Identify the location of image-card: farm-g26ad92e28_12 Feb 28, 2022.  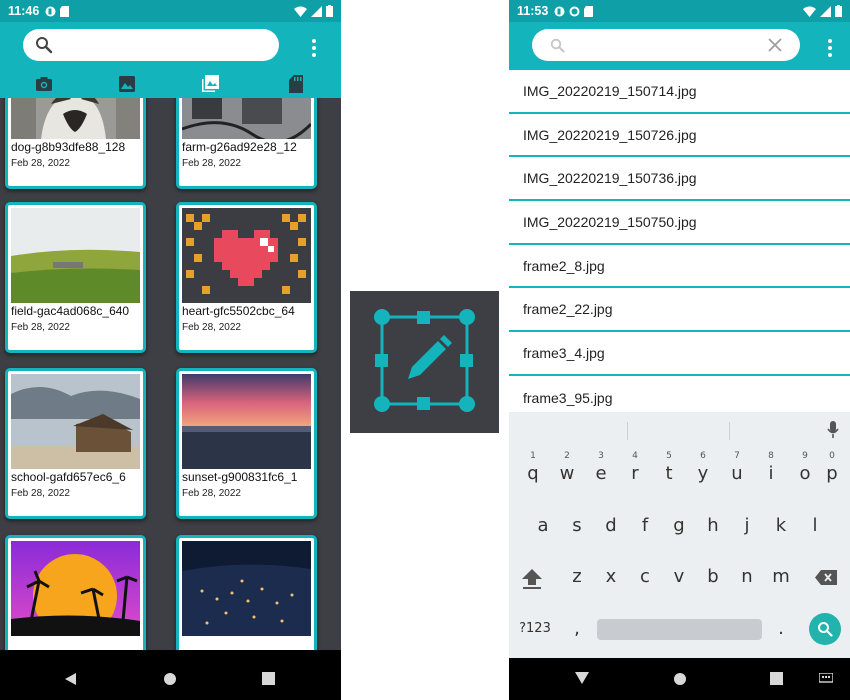
(246, 143).